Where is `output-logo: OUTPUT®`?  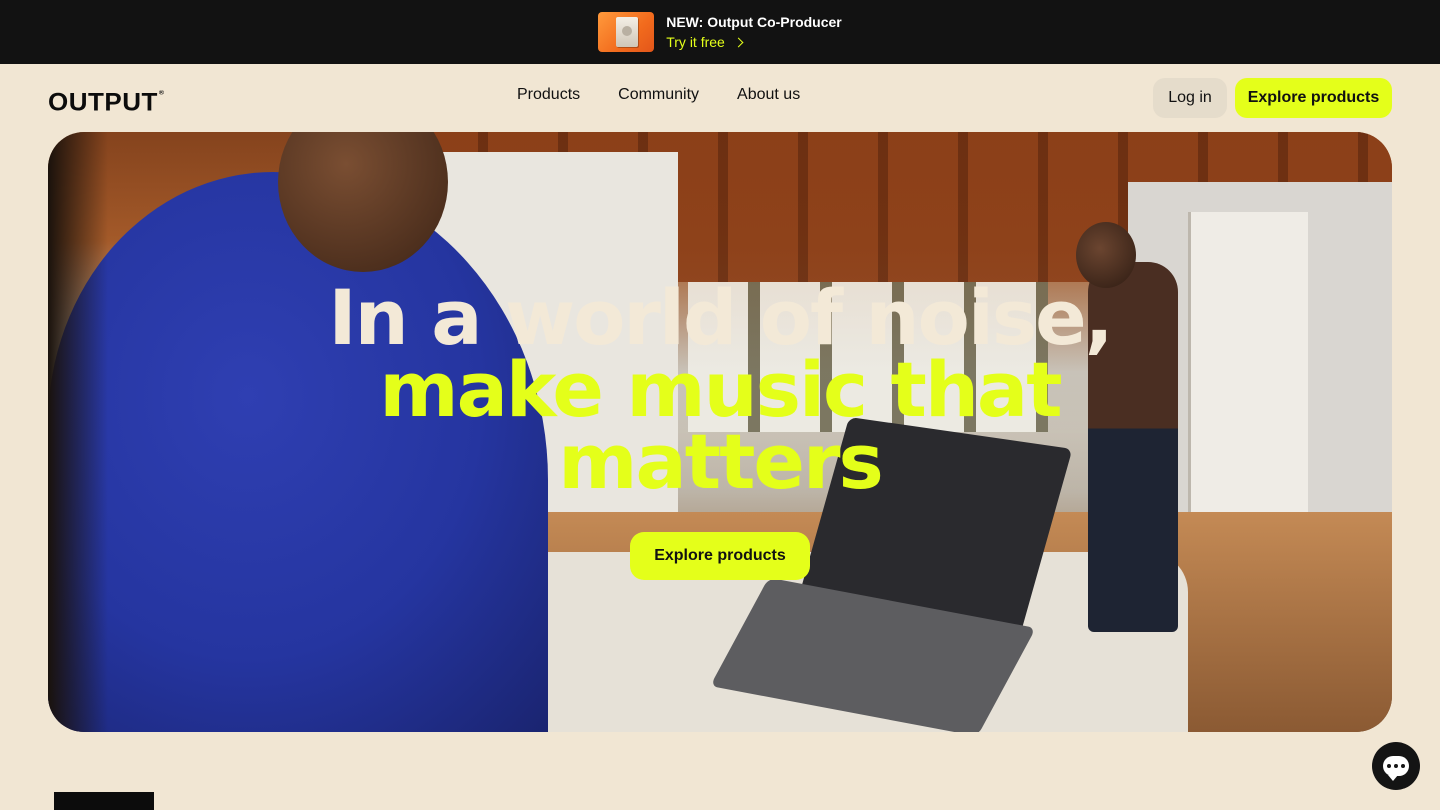 output-logo: OUTPUT® is located at coordinates (106, 102).